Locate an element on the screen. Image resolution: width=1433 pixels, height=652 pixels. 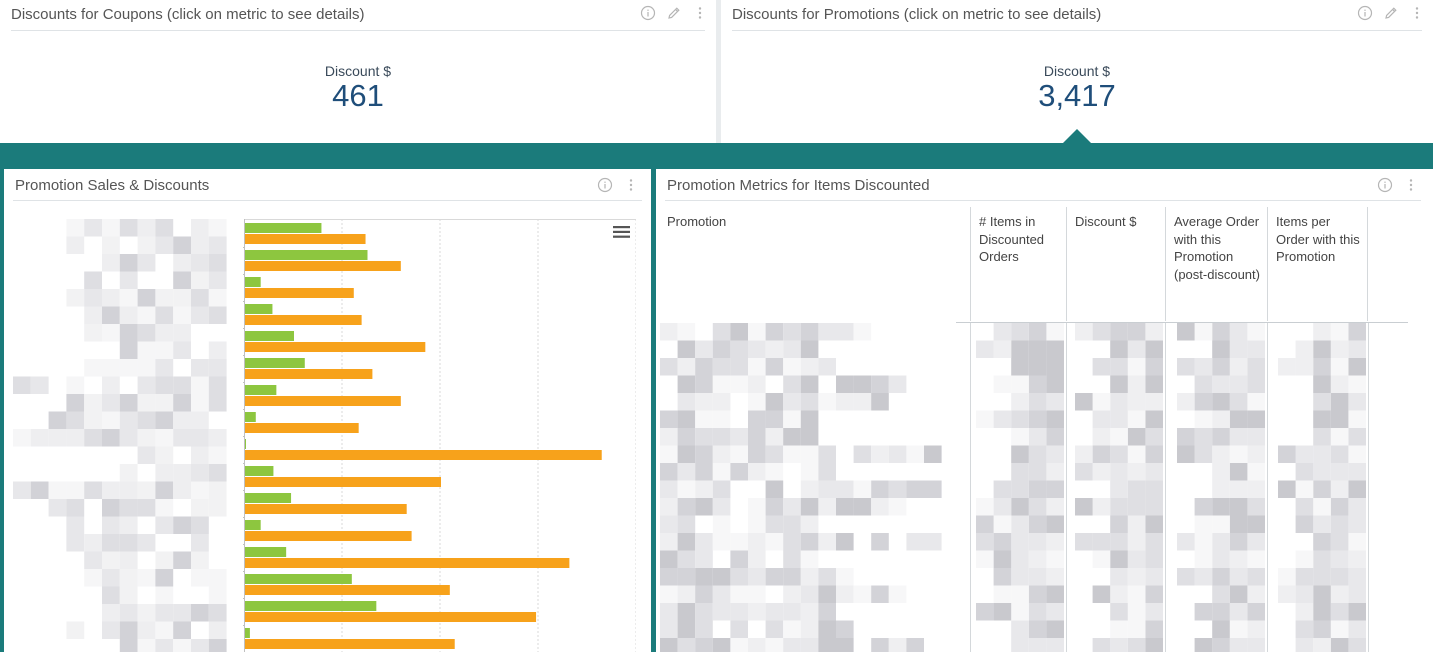
column-header-promotion: Promotion is located at coordinates (814, 264).